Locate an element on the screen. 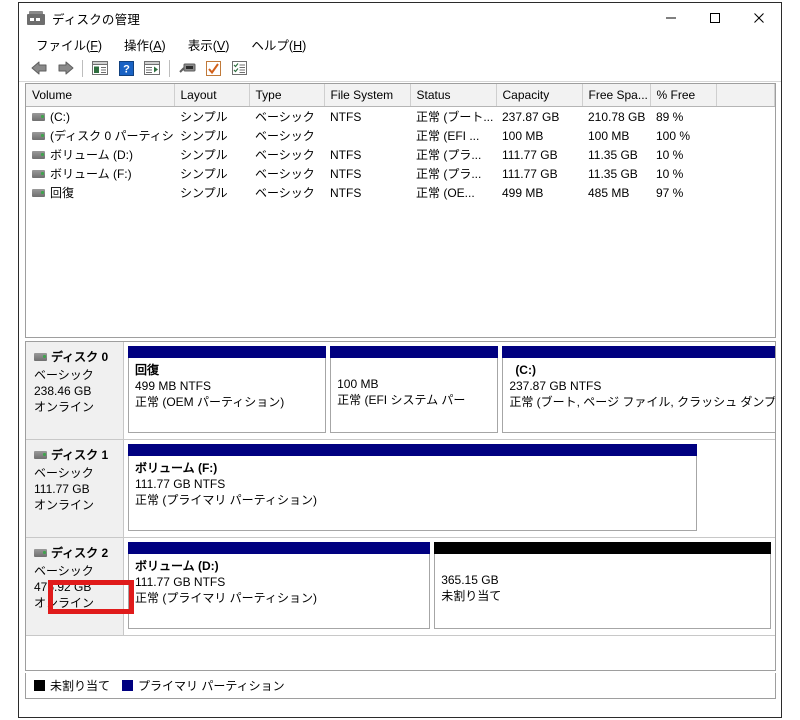 This screenshot has height=720, width=800. disk1-name-row: ディスク 1 is located at coordinates (78, 454).